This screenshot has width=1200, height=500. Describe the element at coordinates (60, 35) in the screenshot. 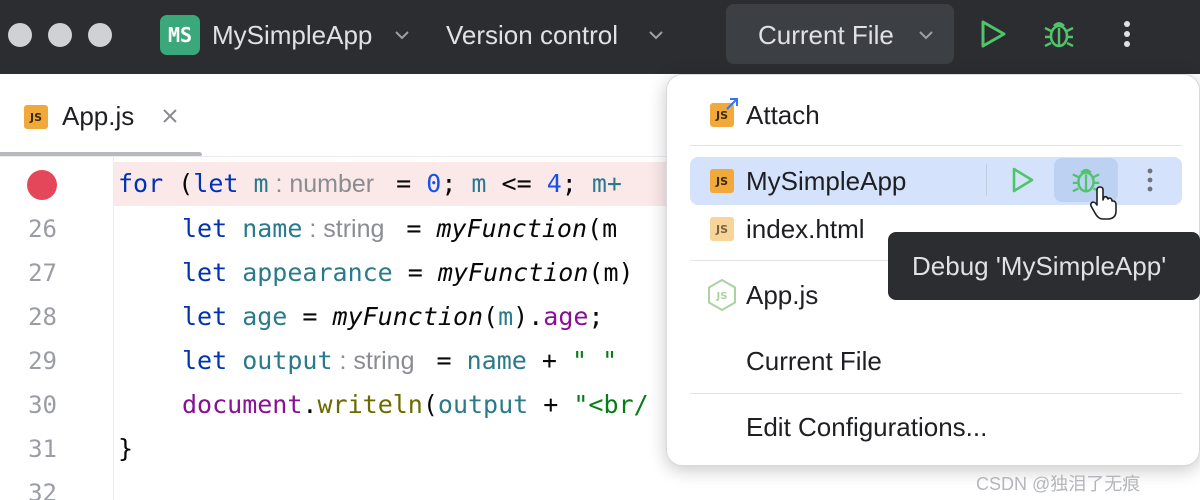

I see `window-minimize-button` at that location.